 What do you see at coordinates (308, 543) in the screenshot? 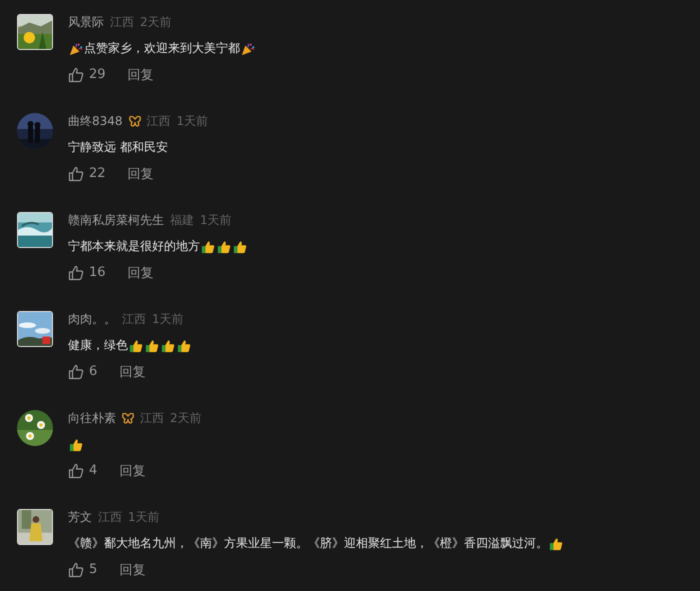
I see `comment-text: 《赣》鄱大地名九州，《南》方果业星一颗。《脐》迎相聚红土地，《橙》香四溢飘过河。` at bounding box center [308, 543].